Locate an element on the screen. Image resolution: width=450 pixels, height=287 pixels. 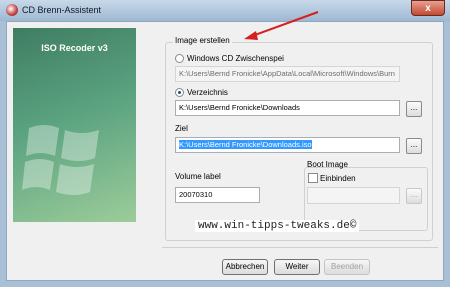
next-button: Weiter is located at coordinates (297, 267).